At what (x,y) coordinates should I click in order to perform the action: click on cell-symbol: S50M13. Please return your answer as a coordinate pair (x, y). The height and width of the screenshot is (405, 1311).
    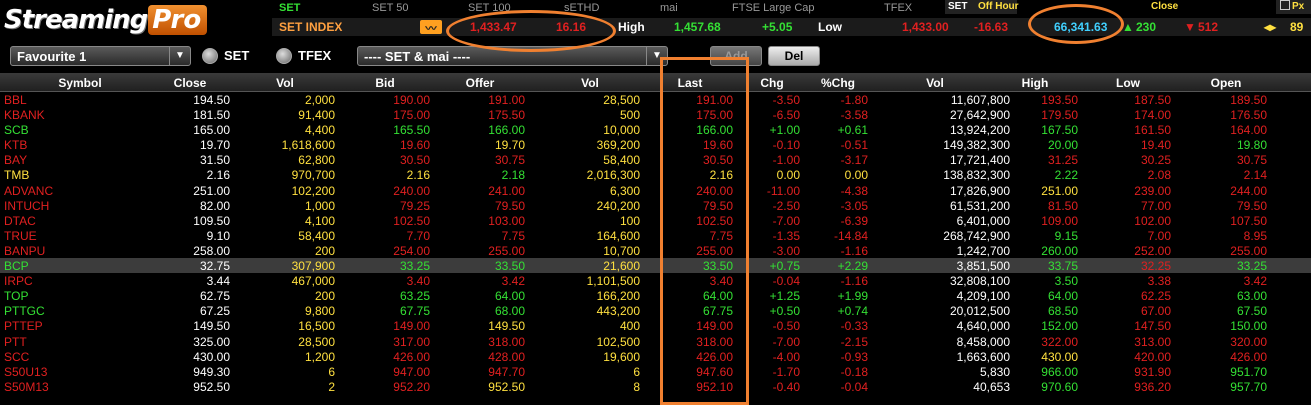
    Looking at the image, I should click on (49, 387).